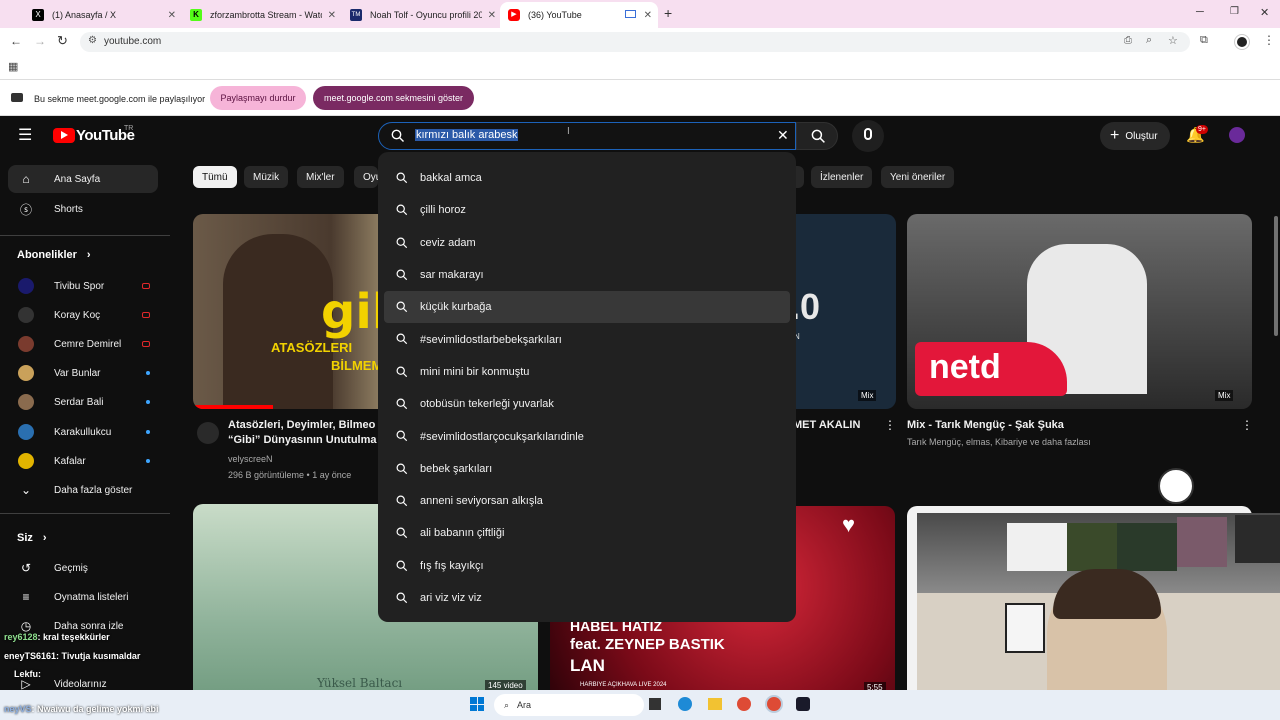  Describe the element at coordinates (54, 255) in the screenshot. I see `subscriptions-header: Abonelikler ›` at that location.